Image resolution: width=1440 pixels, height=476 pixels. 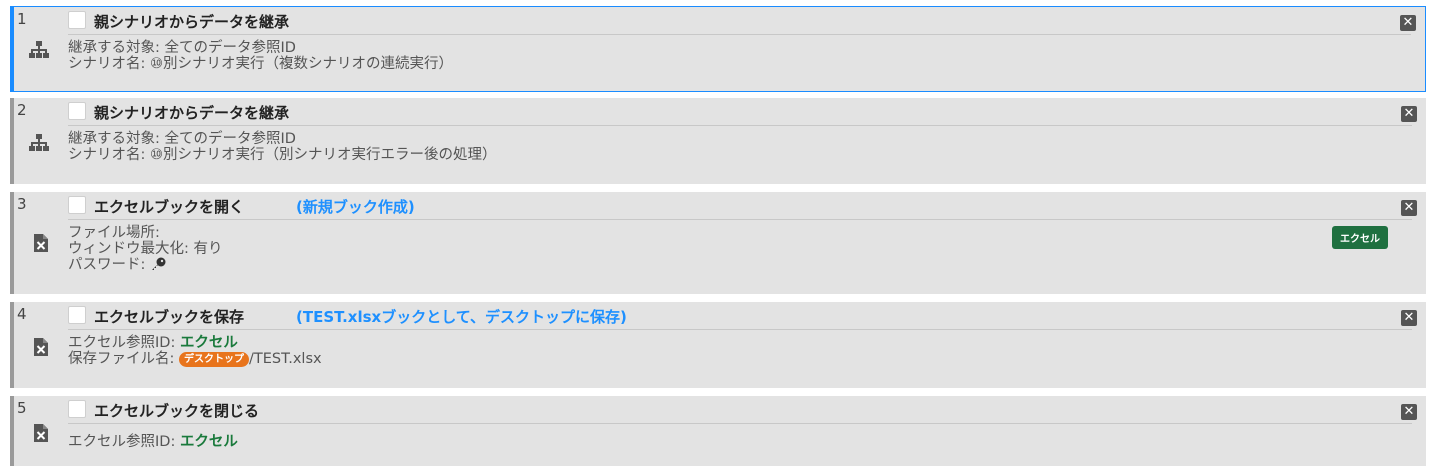 What do you see at coordinates (114, 233) in the screenshot?
I see `detail-line: ファイル場所:` at bounding box center [114, 233].